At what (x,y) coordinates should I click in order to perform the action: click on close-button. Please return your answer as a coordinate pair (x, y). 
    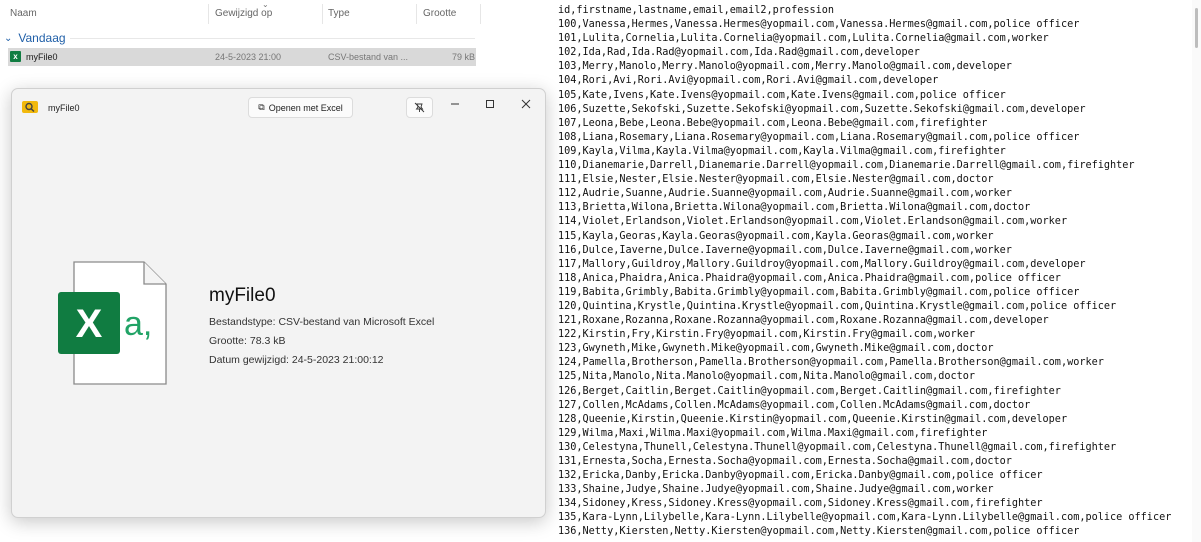
    Looking at the image, I should click on (526, 104).